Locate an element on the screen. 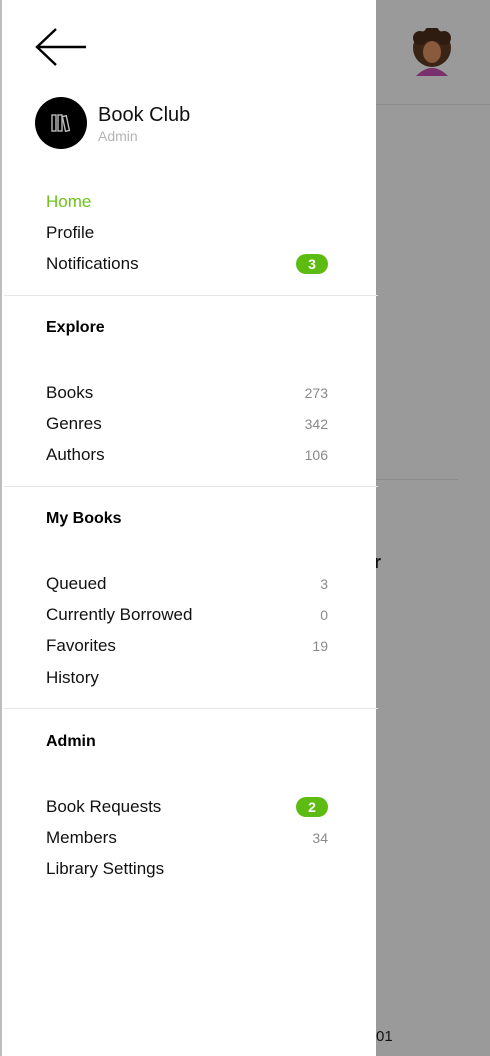 This screenshot has height=1056, width=490. section-title-my-books: My Books is located at coordinates (84, 518).